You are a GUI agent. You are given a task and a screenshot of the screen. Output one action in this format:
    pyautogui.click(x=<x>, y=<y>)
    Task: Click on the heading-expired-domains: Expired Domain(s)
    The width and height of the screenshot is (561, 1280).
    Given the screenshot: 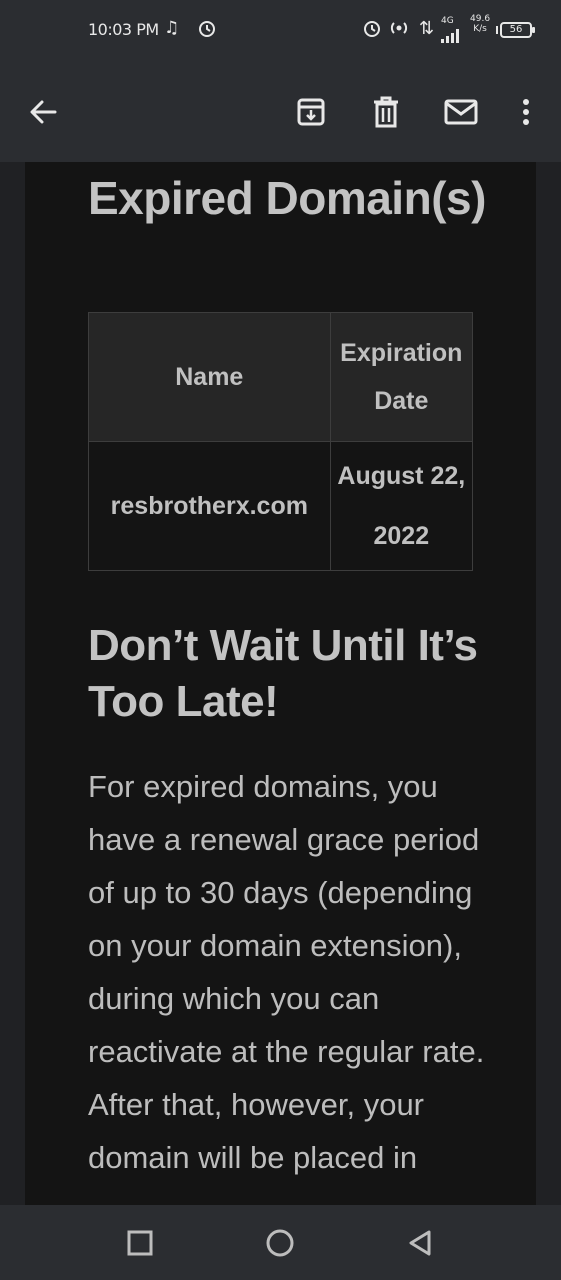 What is the action you would take?
    pyautogui.click(x=287, y=198)
    